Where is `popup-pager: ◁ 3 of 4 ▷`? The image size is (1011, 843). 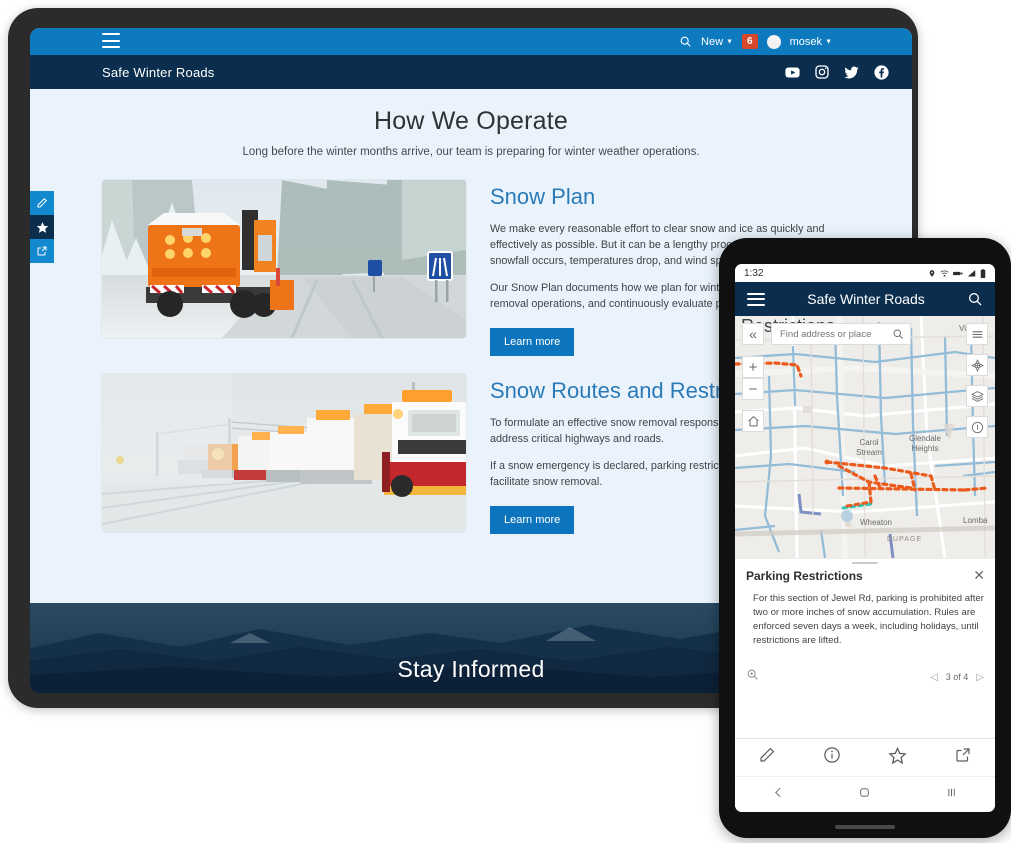 popup-pager: ◁ 3 of 4 ▷ is located at coordinates (957, 677).